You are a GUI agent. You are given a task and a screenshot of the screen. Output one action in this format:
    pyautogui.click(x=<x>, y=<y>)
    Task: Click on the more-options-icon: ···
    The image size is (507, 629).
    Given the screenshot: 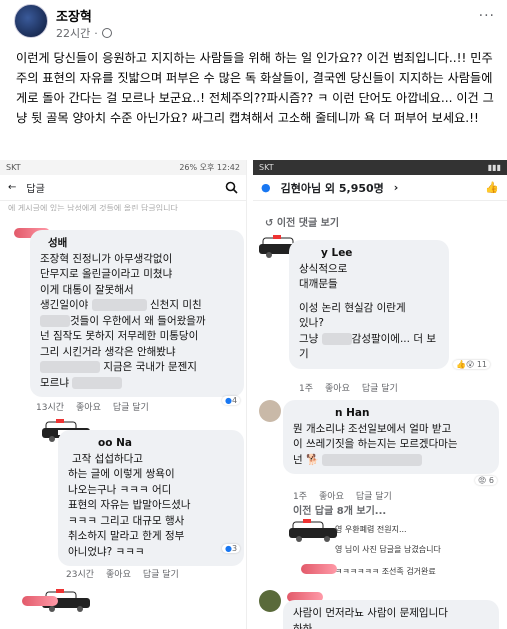 What is the action you would take?
    pyautogui.click(x=487, y=16)
    